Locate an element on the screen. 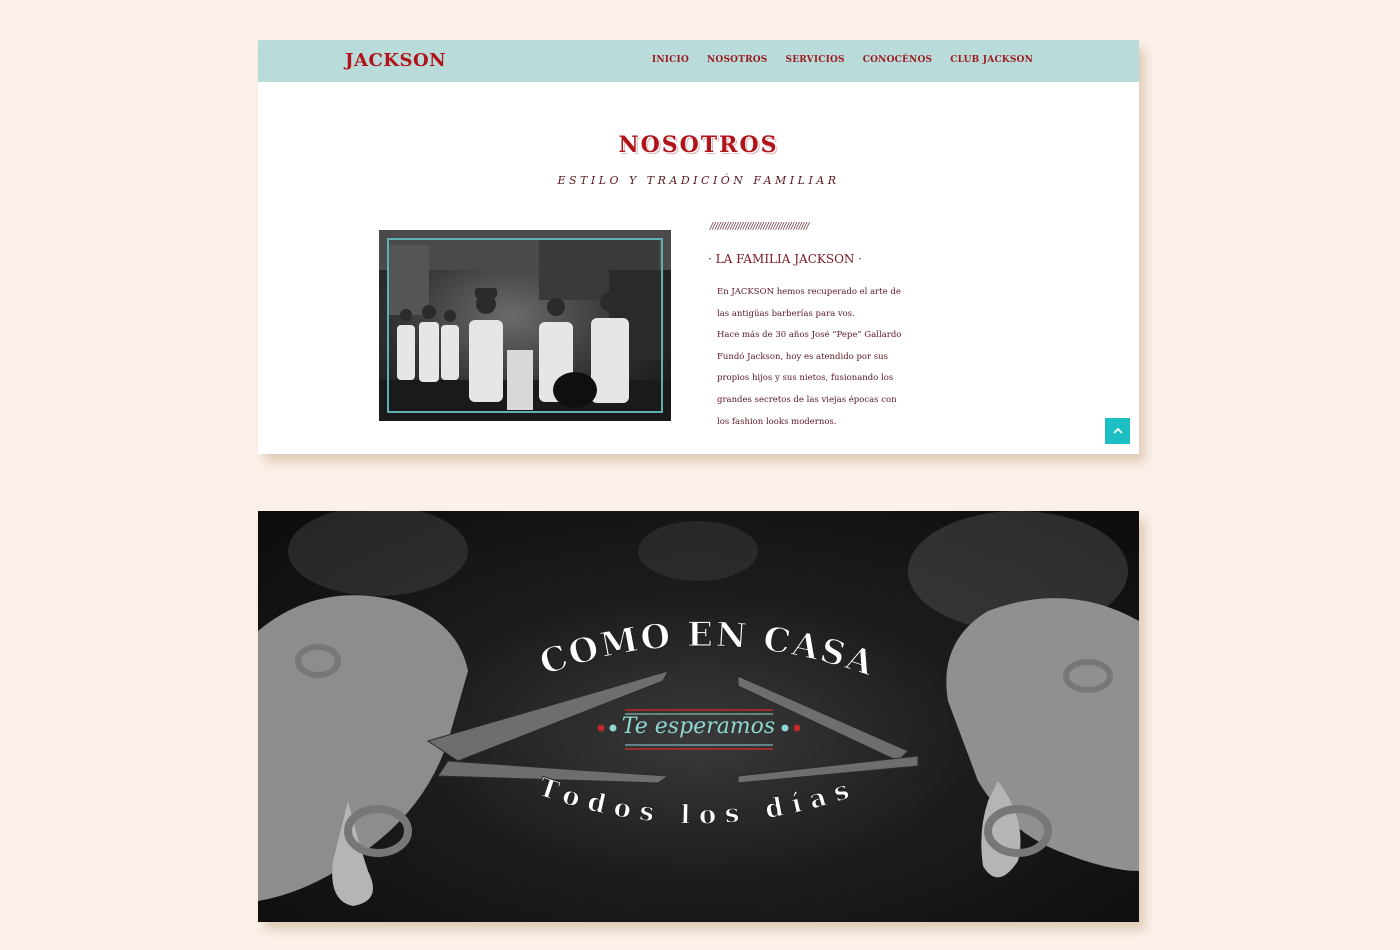  site-logo: JACKSON is located at coordinates (395, 60).